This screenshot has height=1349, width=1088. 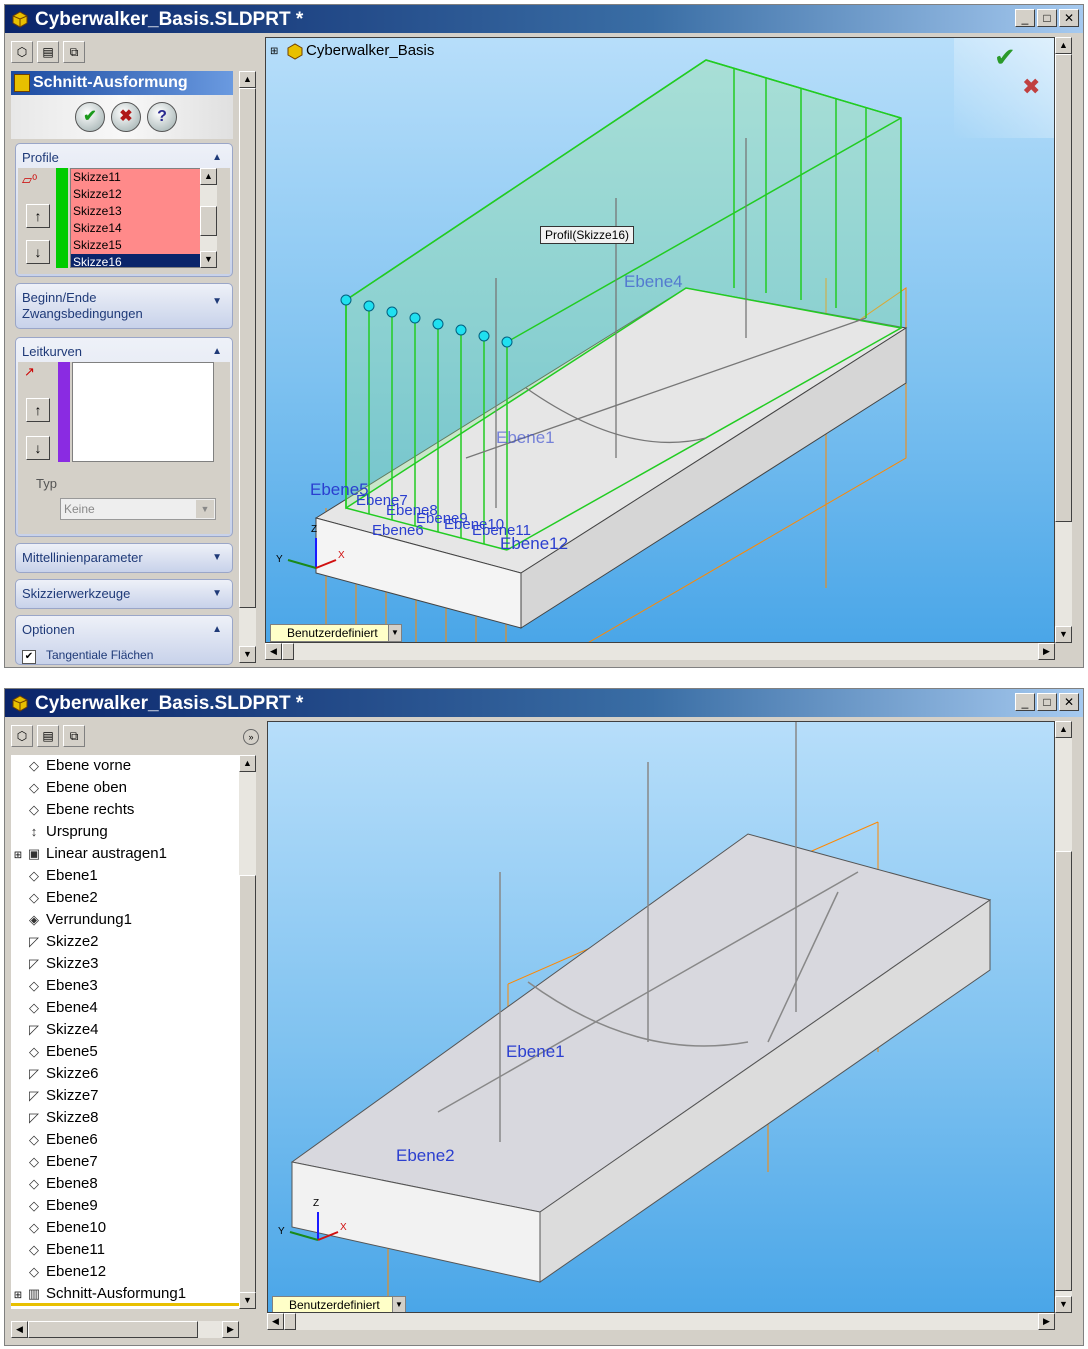 I want to click on move-down-button: ↓, so click(x=38, y=252).